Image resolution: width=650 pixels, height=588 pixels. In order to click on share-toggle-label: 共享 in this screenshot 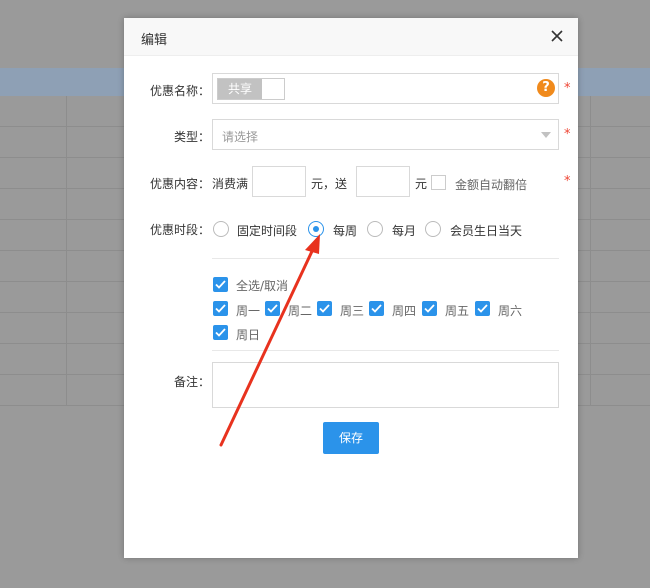, I will do `click(240, 89)`.